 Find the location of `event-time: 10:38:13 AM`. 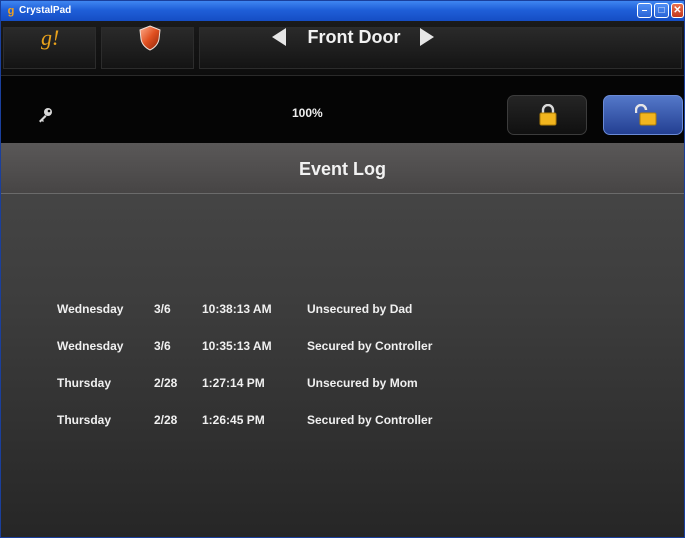

event-time: 10:38:13 AM is located at coordinates (237, 309).